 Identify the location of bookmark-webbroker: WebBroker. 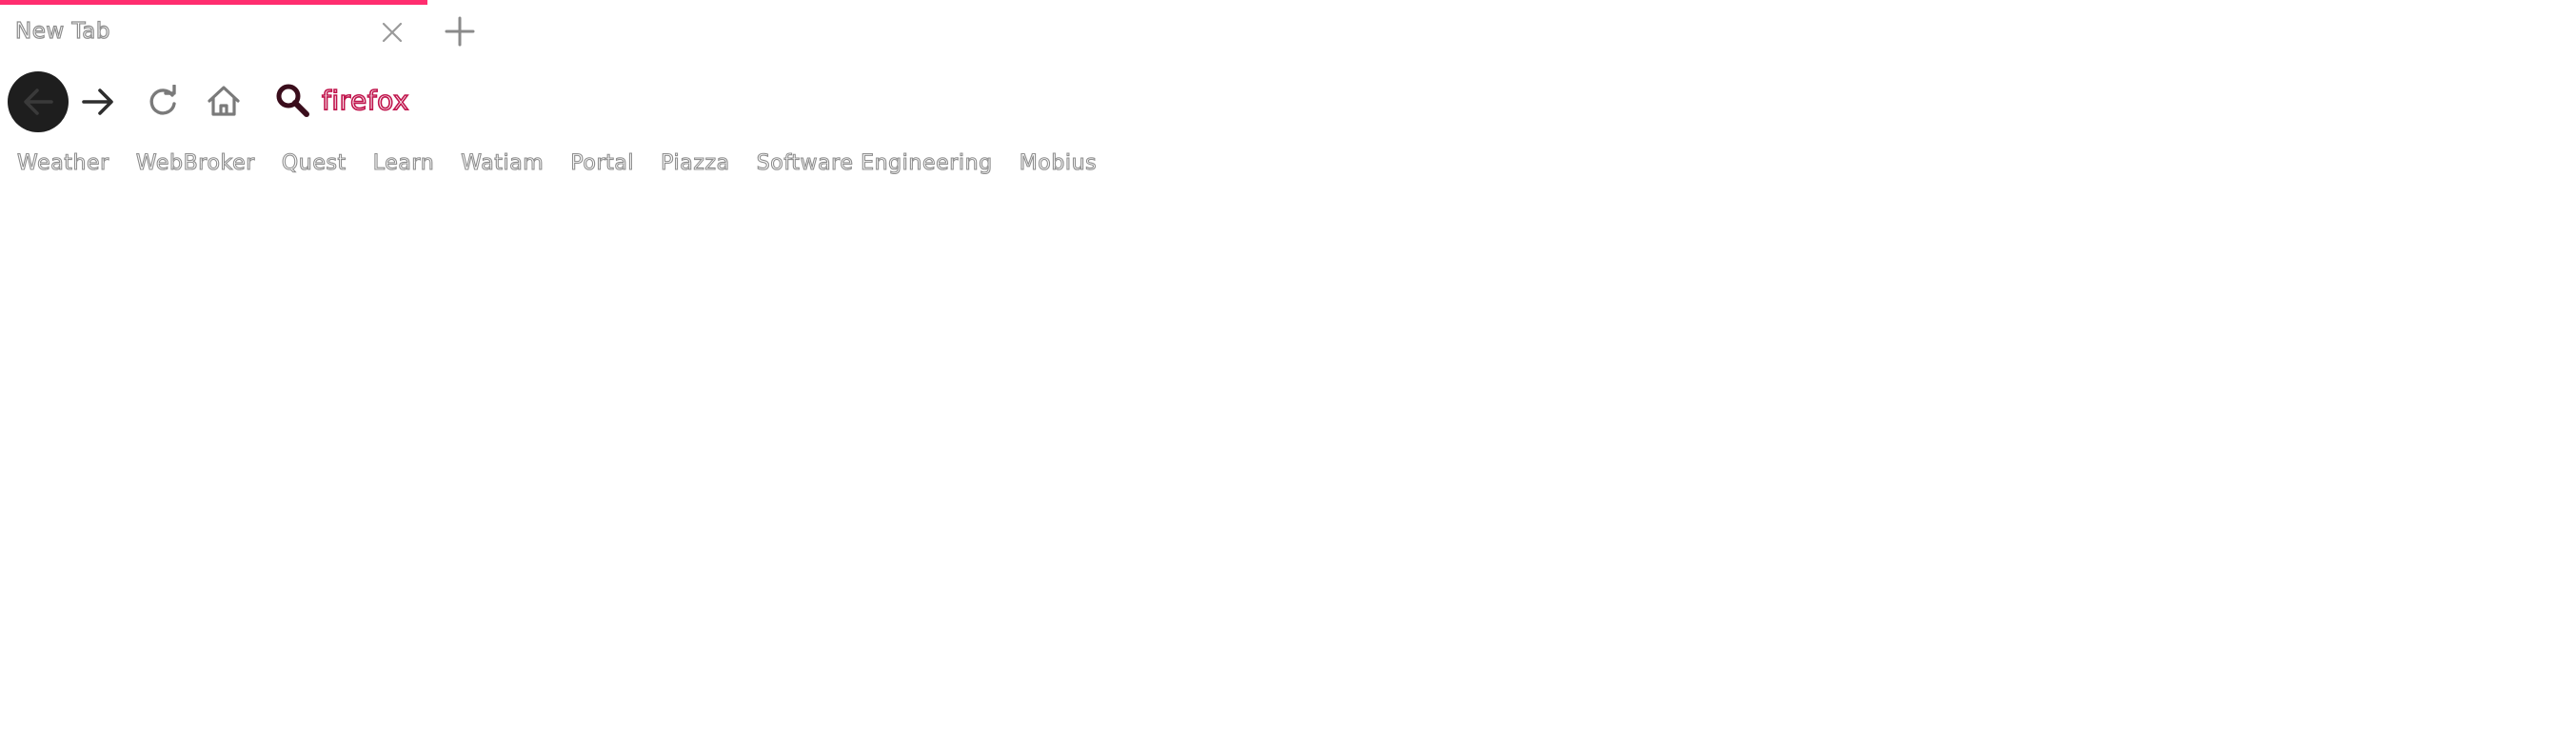
(195, 163).